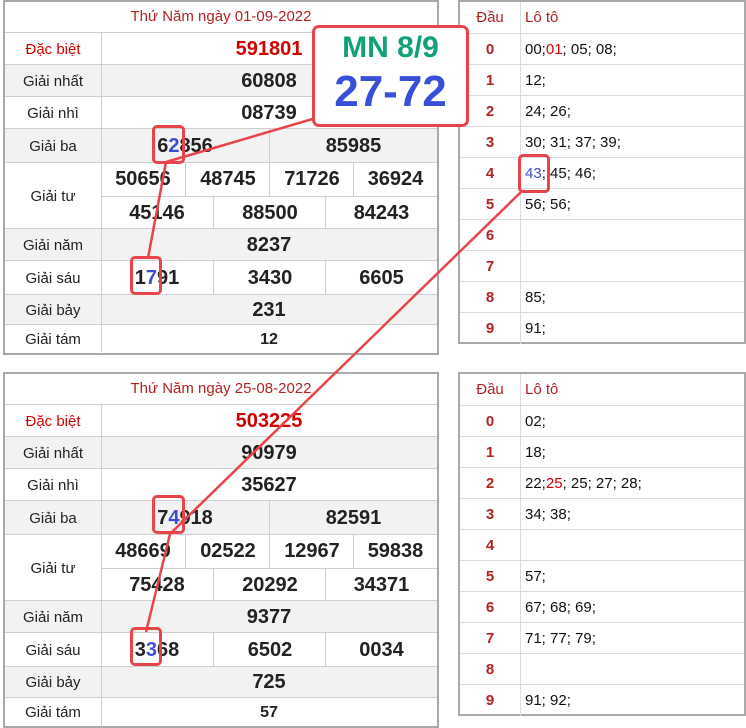  I want to click on prediction-callout: MN 8/9 27-72, so click(390, 76).